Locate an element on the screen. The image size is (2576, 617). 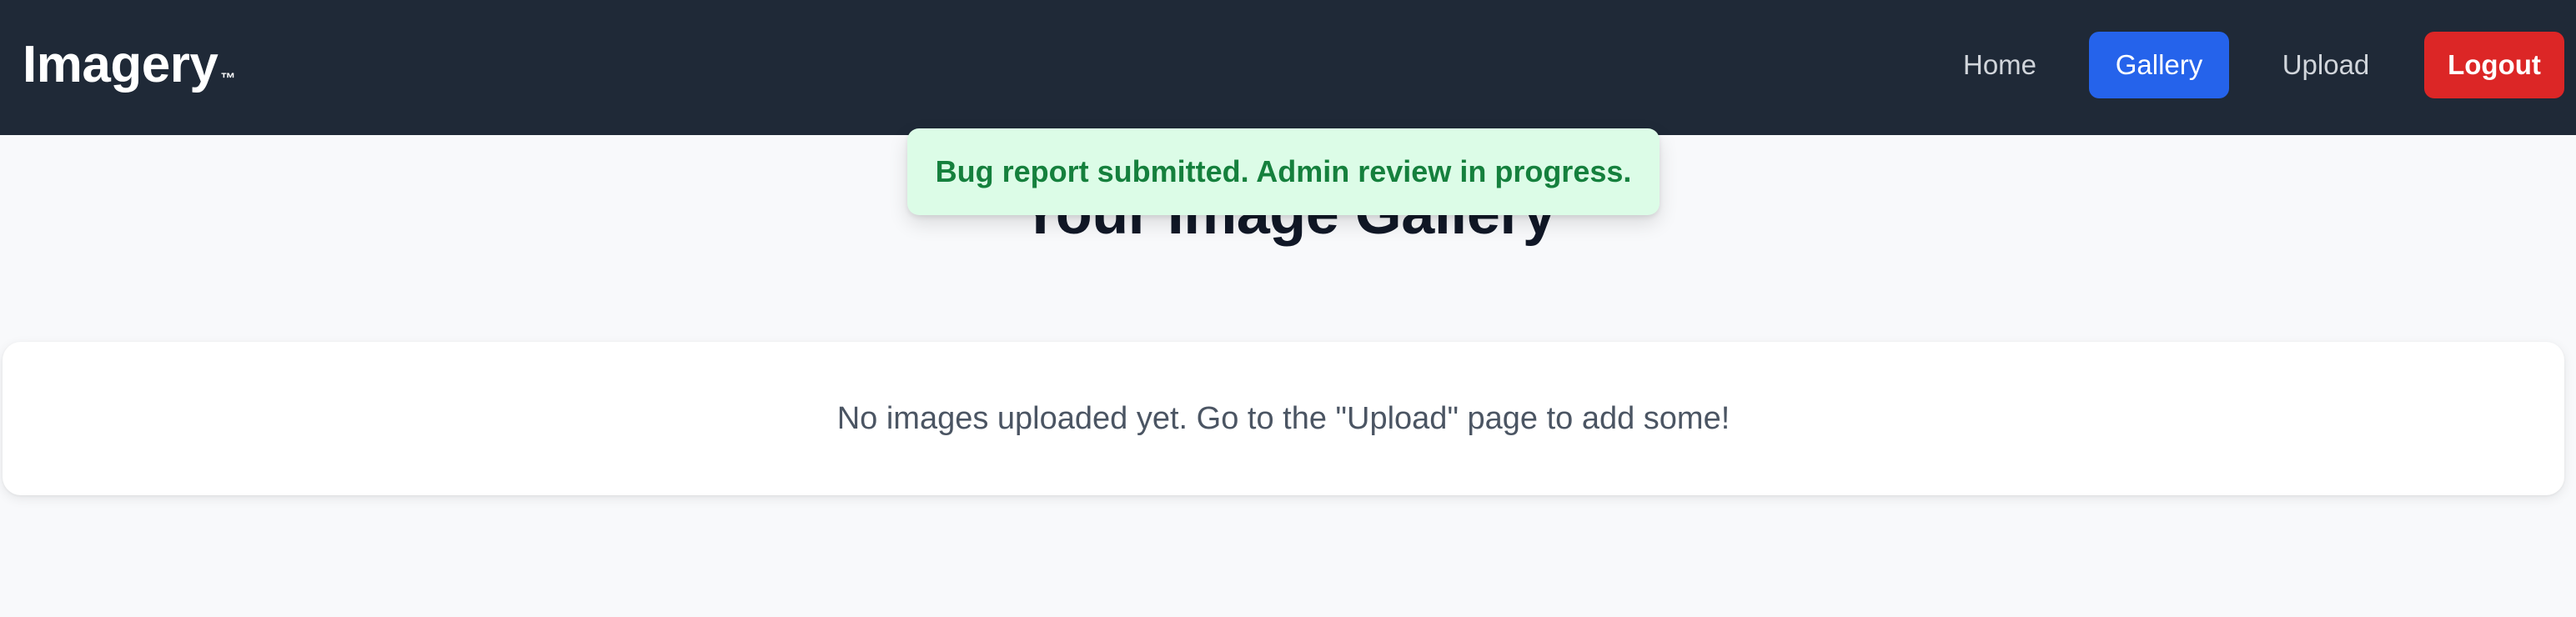
nav-home-link: Home is located at coordinates (1999, 65).